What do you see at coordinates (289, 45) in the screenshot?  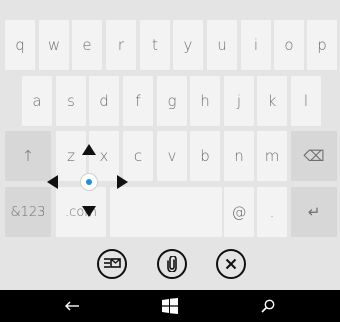 I see `key-o: o` at bounding box center [289, 45].